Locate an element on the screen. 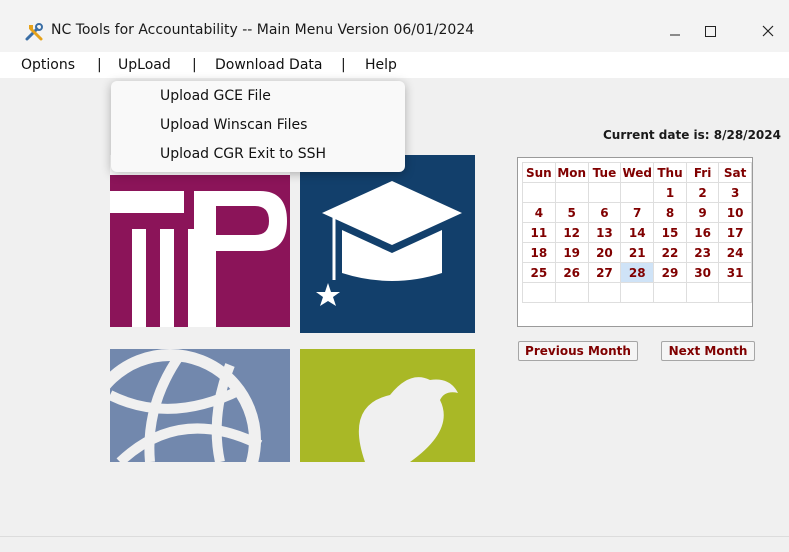 The image size is (789, 552). calendar-day-12: 12 is located at coordinates (571, 232).